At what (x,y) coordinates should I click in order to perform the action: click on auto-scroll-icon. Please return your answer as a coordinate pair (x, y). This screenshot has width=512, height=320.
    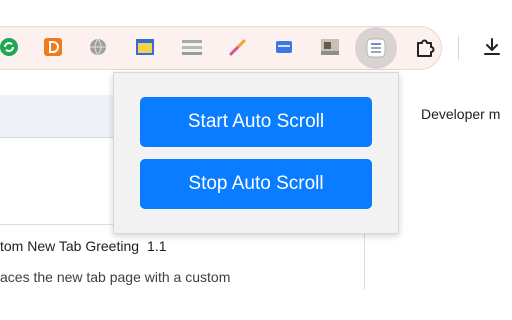
    Looking at the image, I should click on (376, 48).